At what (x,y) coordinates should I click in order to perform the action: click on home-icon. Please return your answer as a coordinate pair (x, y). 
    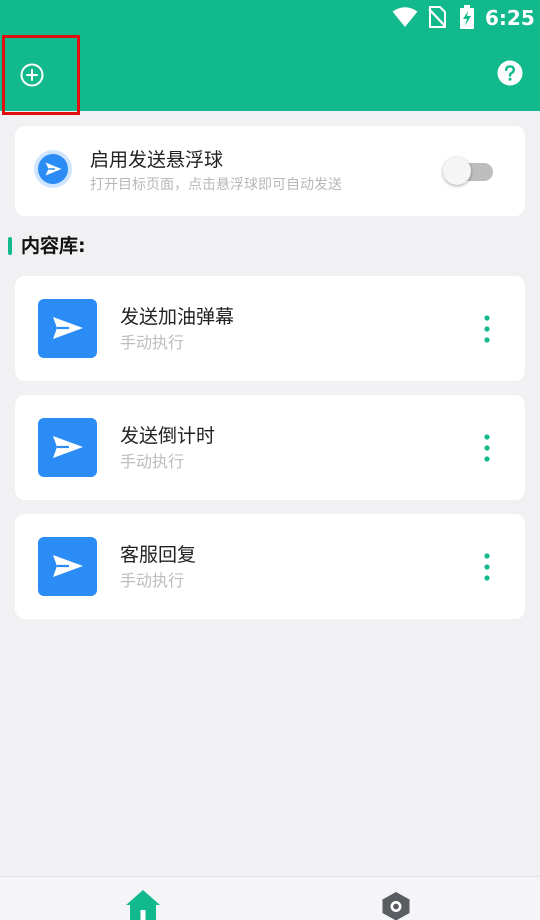
    Looking at the image, I should click on (143, 904).